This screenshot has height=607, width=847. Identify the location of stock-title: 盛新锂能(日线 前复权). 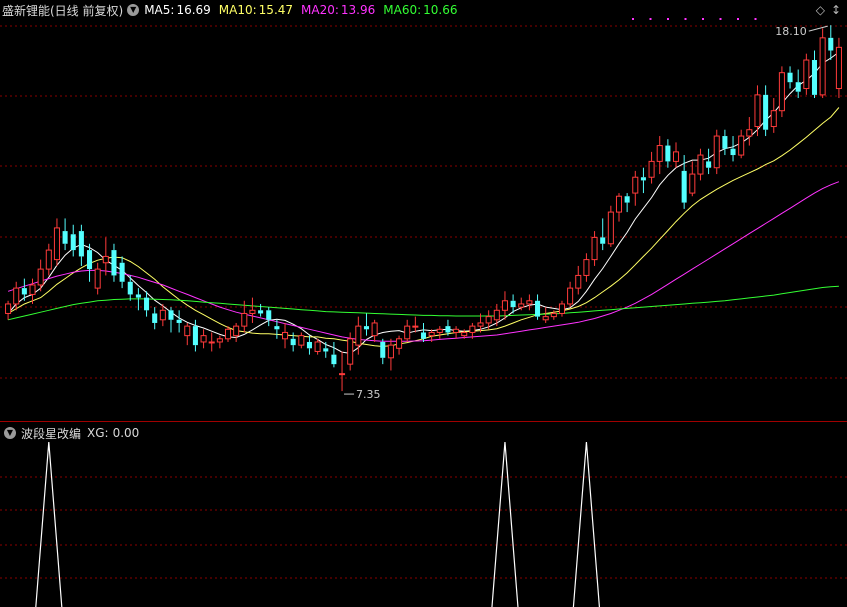
(63, 10).